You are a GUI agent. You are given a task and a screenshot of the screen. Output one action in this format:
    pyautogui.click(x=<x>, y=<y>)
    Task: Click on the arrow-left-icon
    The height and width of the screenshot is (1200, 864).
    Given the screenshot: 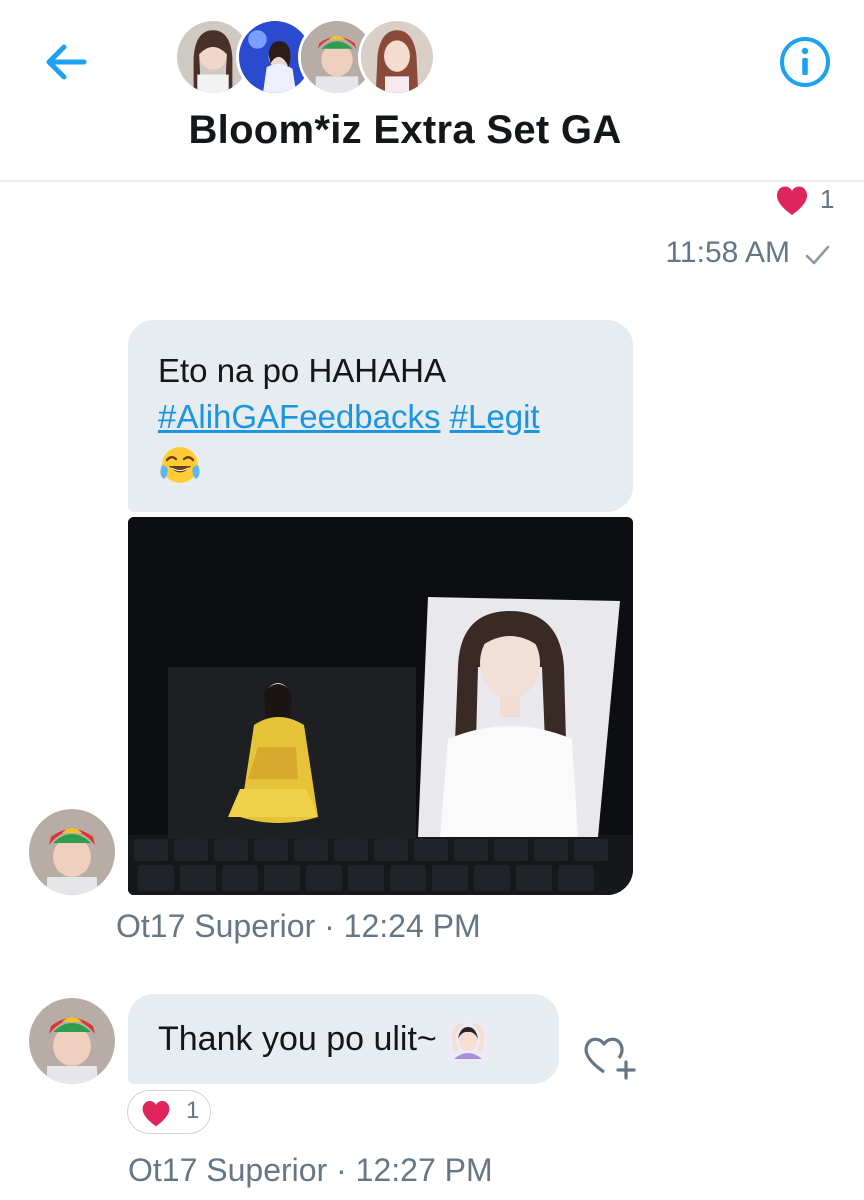 What is the action you would take?
    pyautogui.click(x=66, y=62)
    